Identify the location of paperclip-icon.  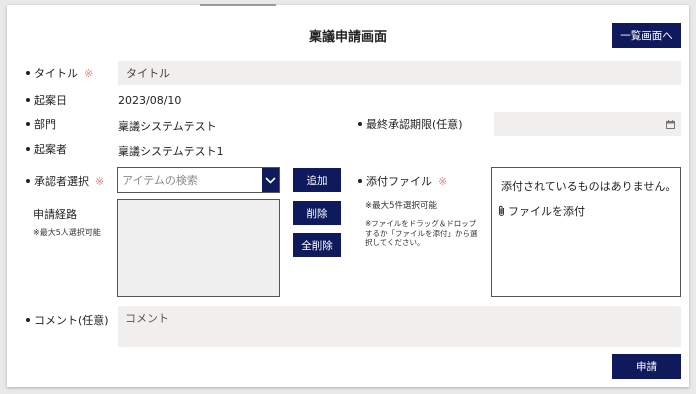
(501, 210).